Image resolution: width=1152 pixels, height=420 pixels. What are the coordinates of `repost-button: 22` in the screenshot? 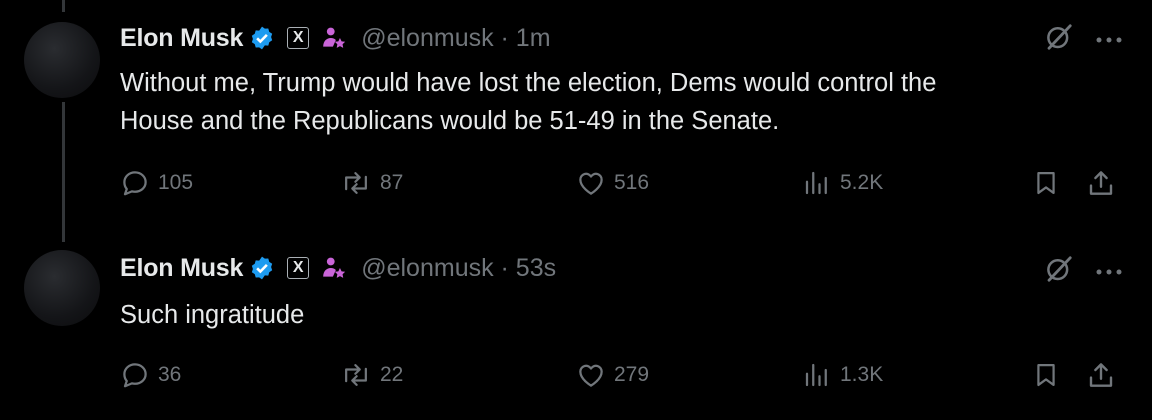 It's located at (371, 375).